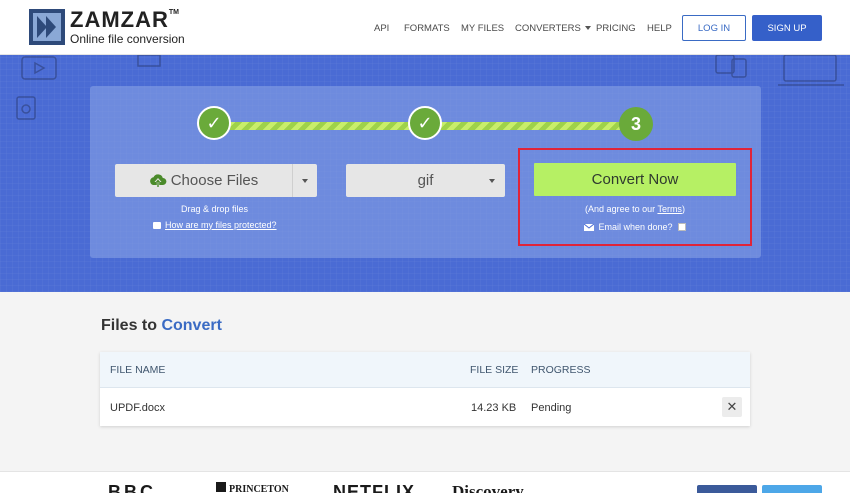  I want to click on nav-converters: CONVERTERS, so click(553, 28).